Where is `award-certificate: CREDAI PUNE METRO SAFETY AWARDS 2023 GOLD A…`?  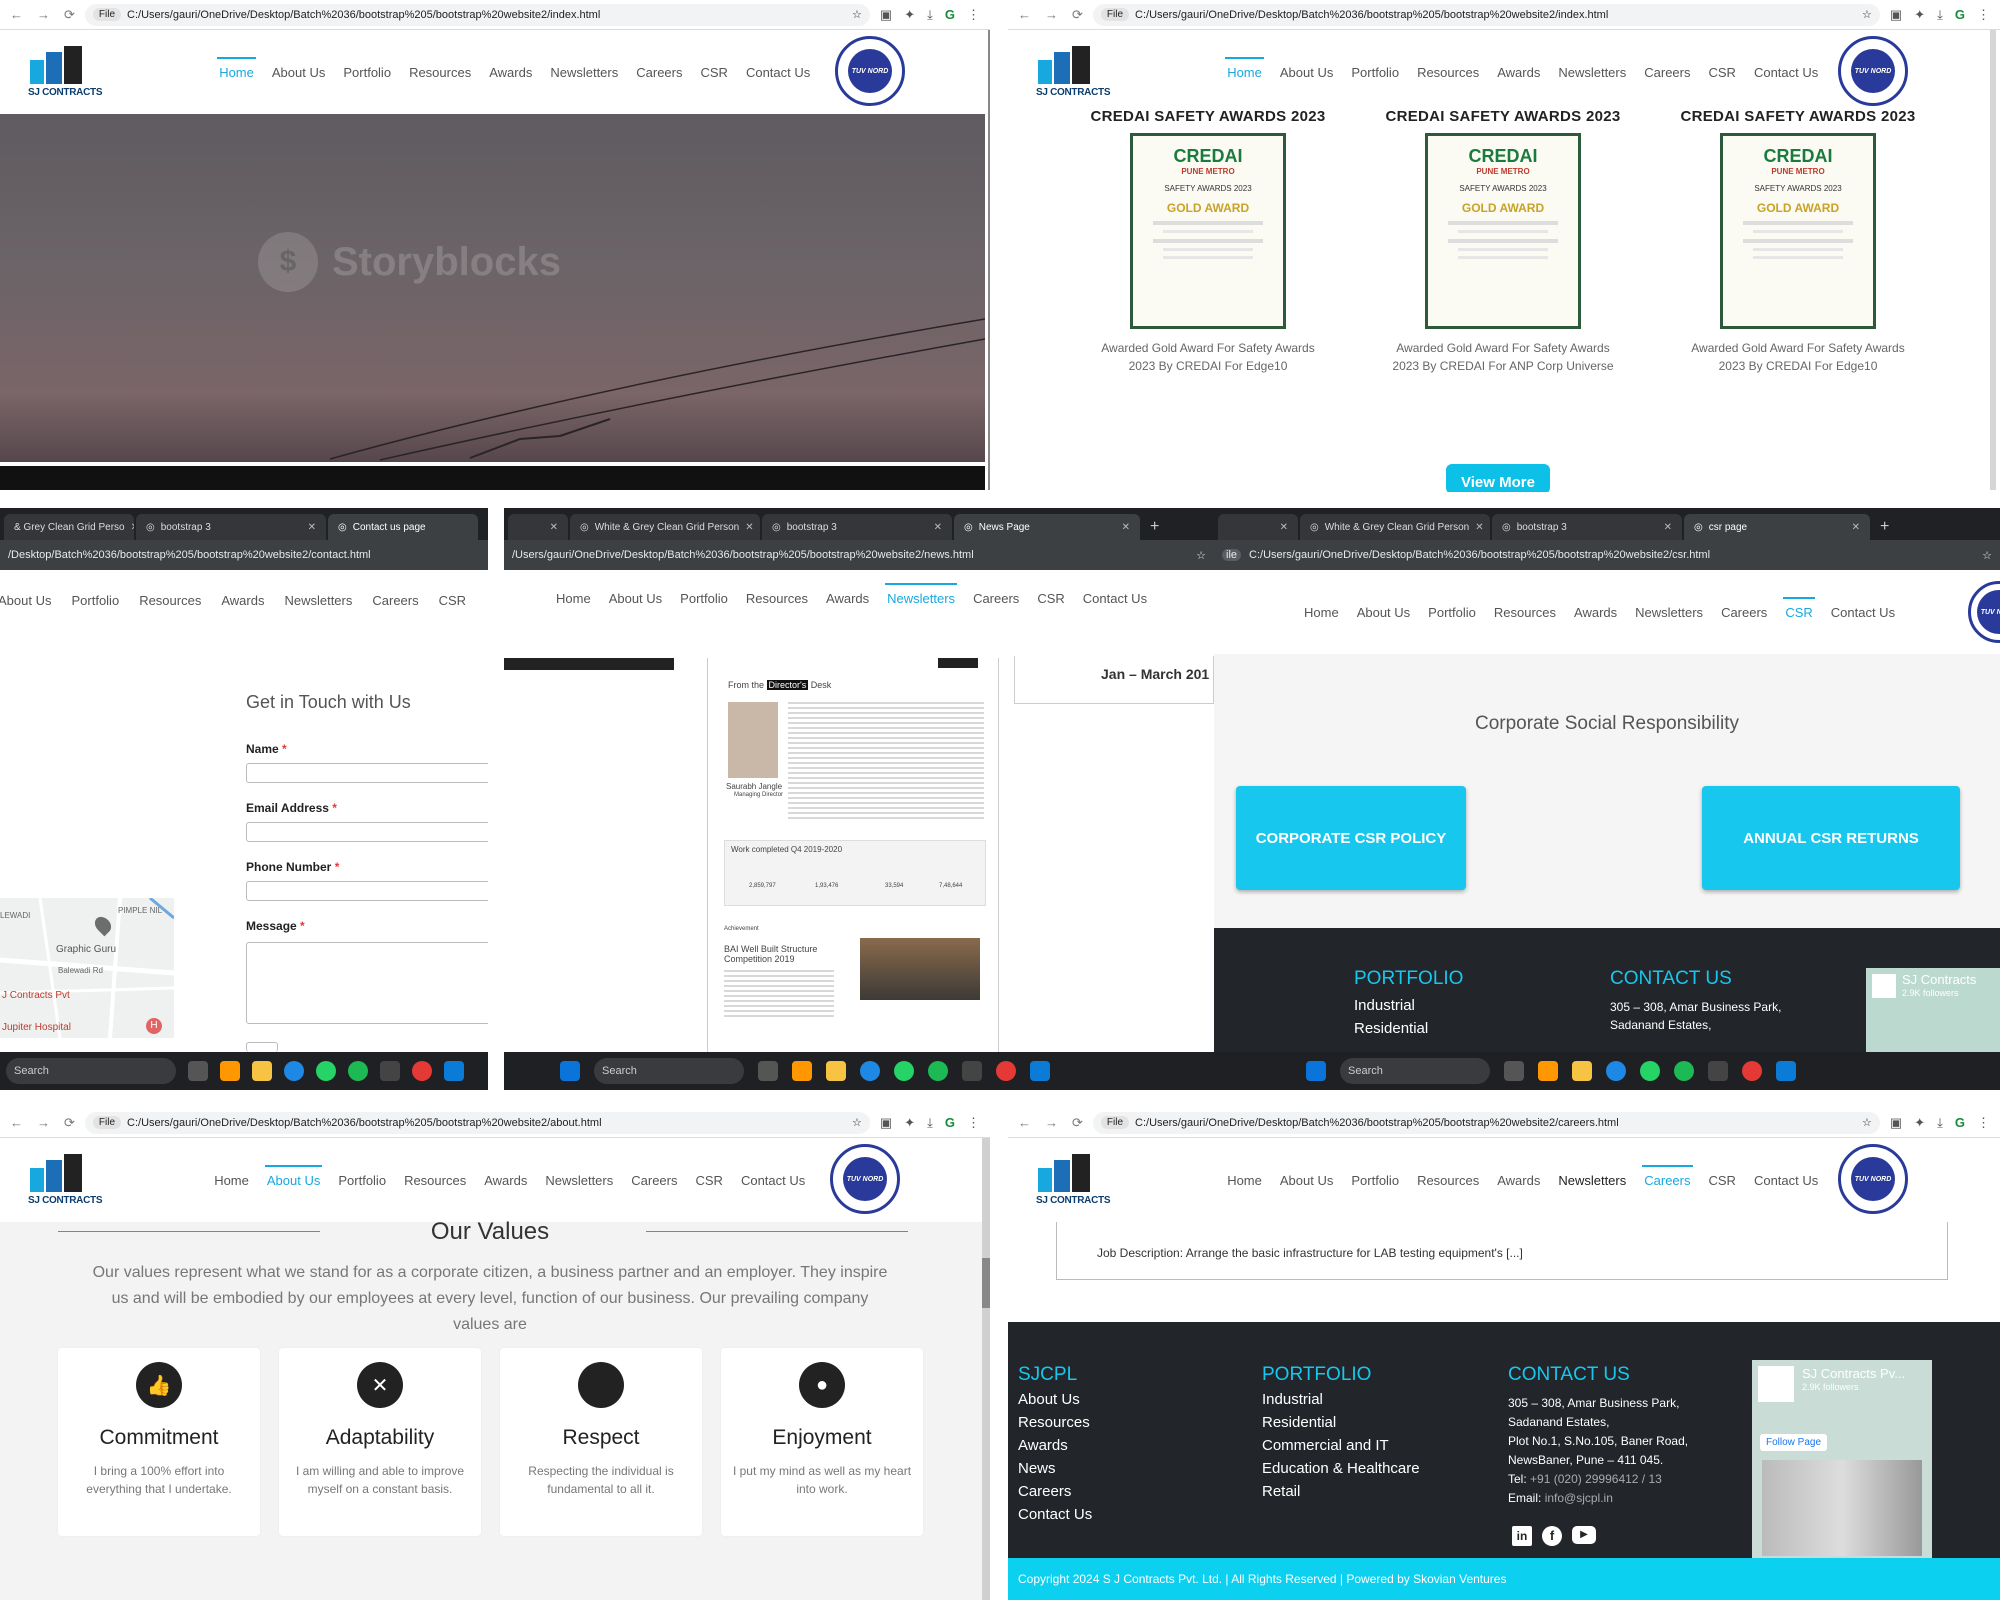
award-certificate: CREDAI PUNE METRO SAFETY AWARDS 2023 GOLD A… is located at coordinates (1798, 231).